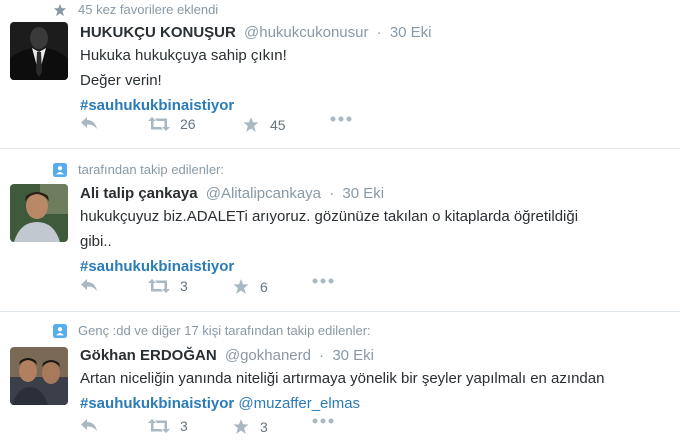 The height and width of the screenshot is (440, 680). Describe the element at coordinates (264, 124) in the screenshot. I see `favorite-button: 45` at that location.